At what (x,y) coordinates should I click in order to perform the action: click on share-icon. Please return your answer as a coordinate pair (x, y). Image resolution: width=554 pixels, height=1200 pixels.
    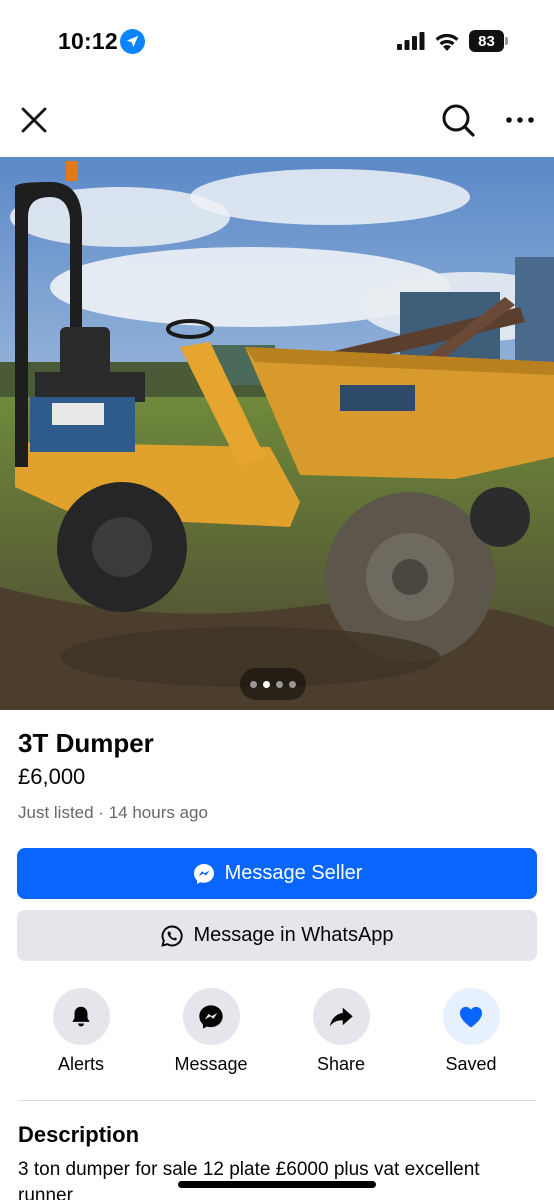
    Looking at the image, I should click on (341, 1016).